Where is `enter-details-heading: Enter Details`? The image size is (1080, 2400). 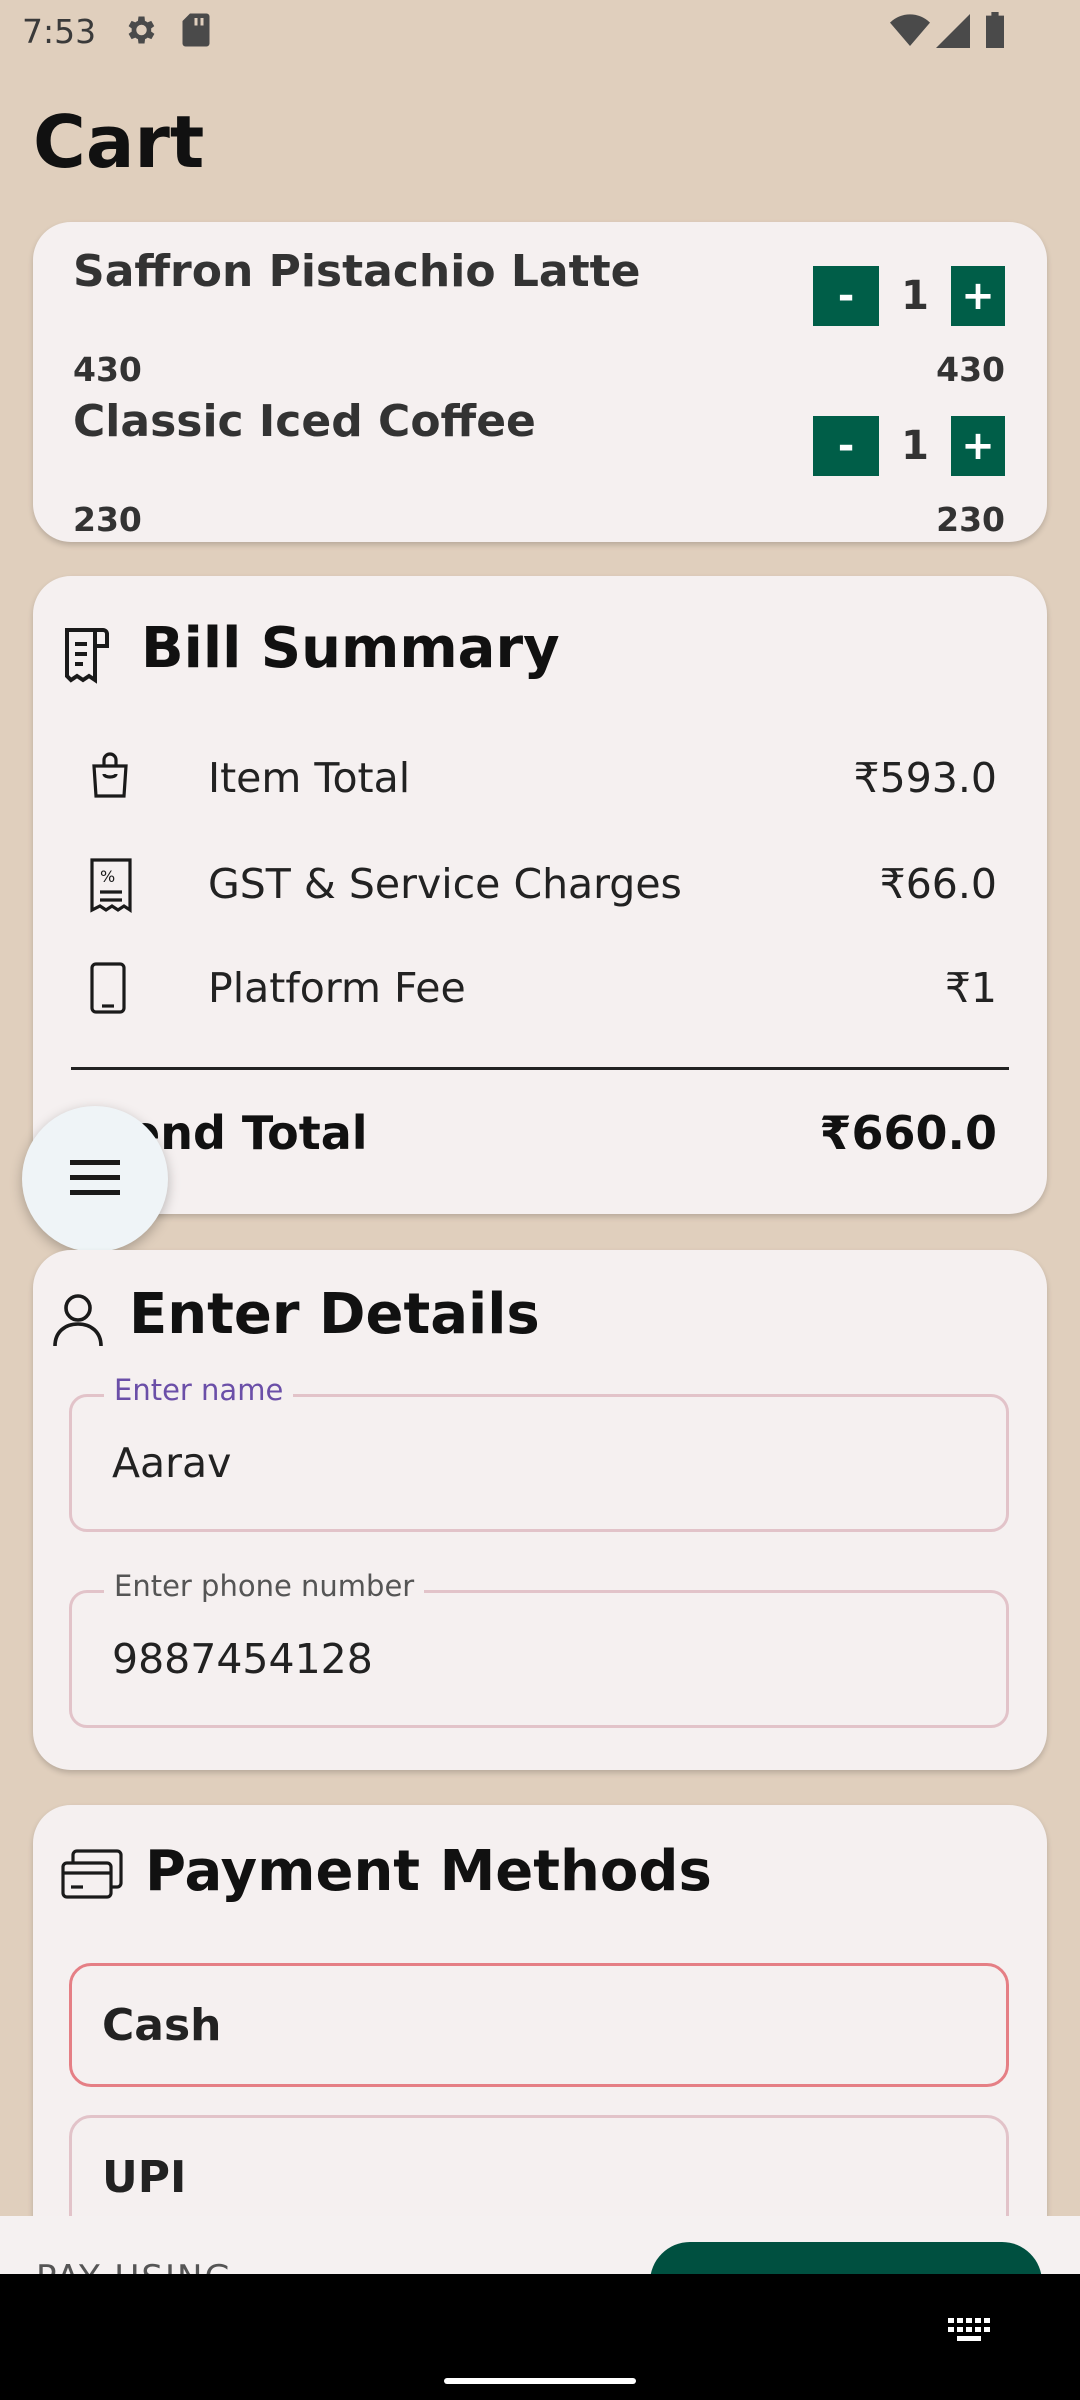
enter-details-heading: Enter Details is located at coordinates (334, 1314).